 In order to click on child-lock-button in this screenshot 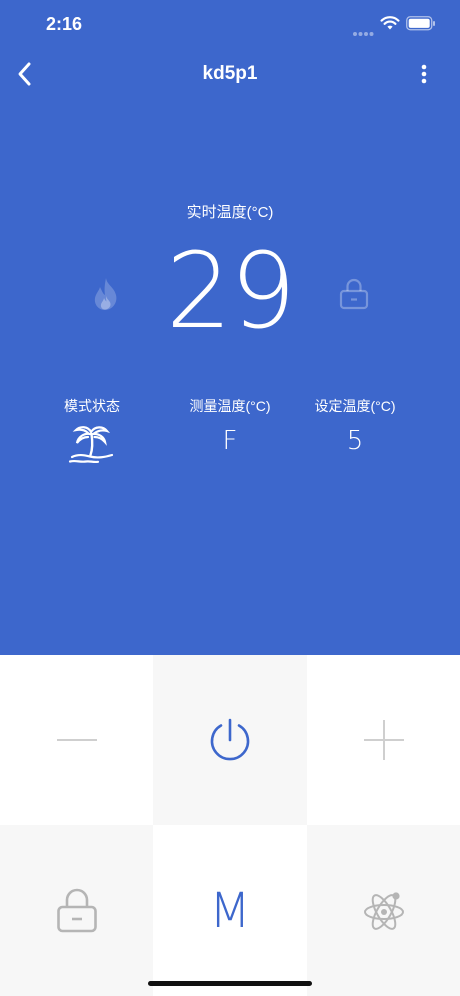, I will do `click(76, 910)`.